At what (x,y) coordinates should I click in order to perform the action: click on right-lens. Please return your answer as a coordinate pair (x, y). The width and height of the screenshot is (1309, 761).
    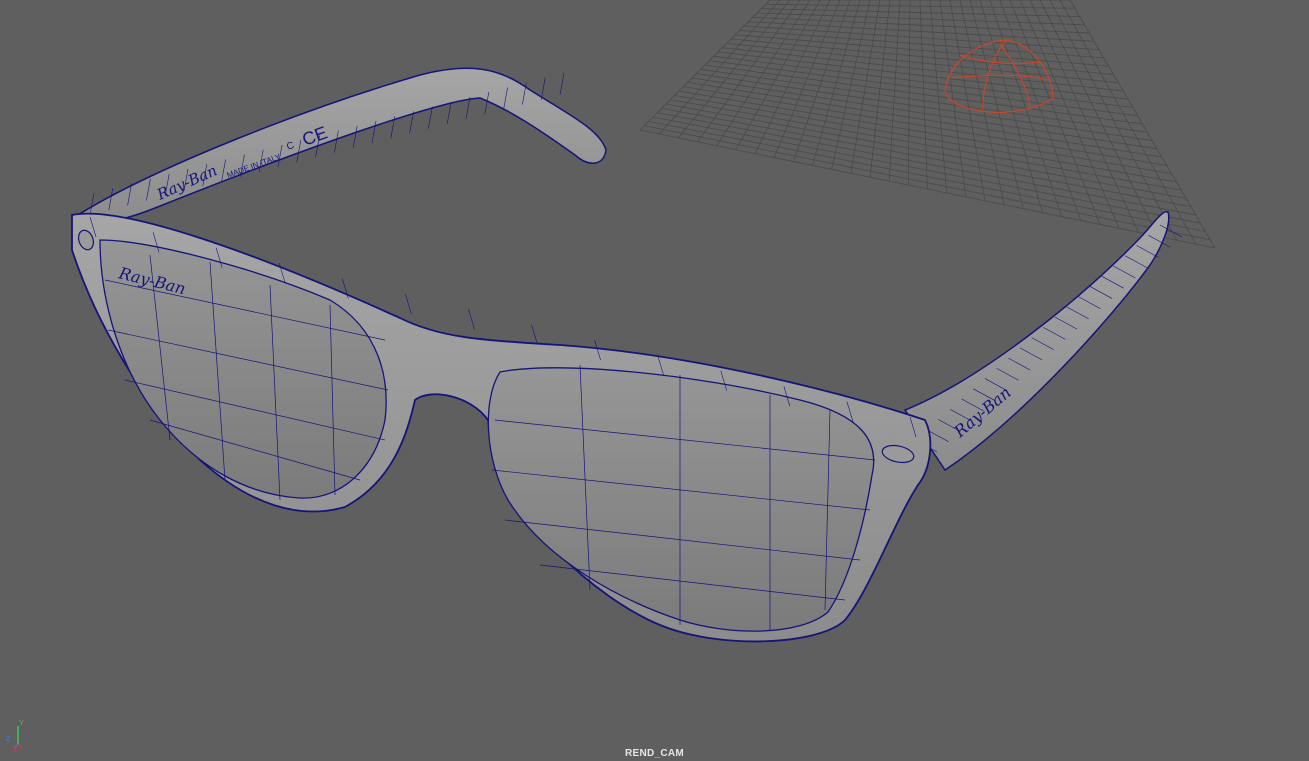
    Looking at the image, I should click on (681, 499).